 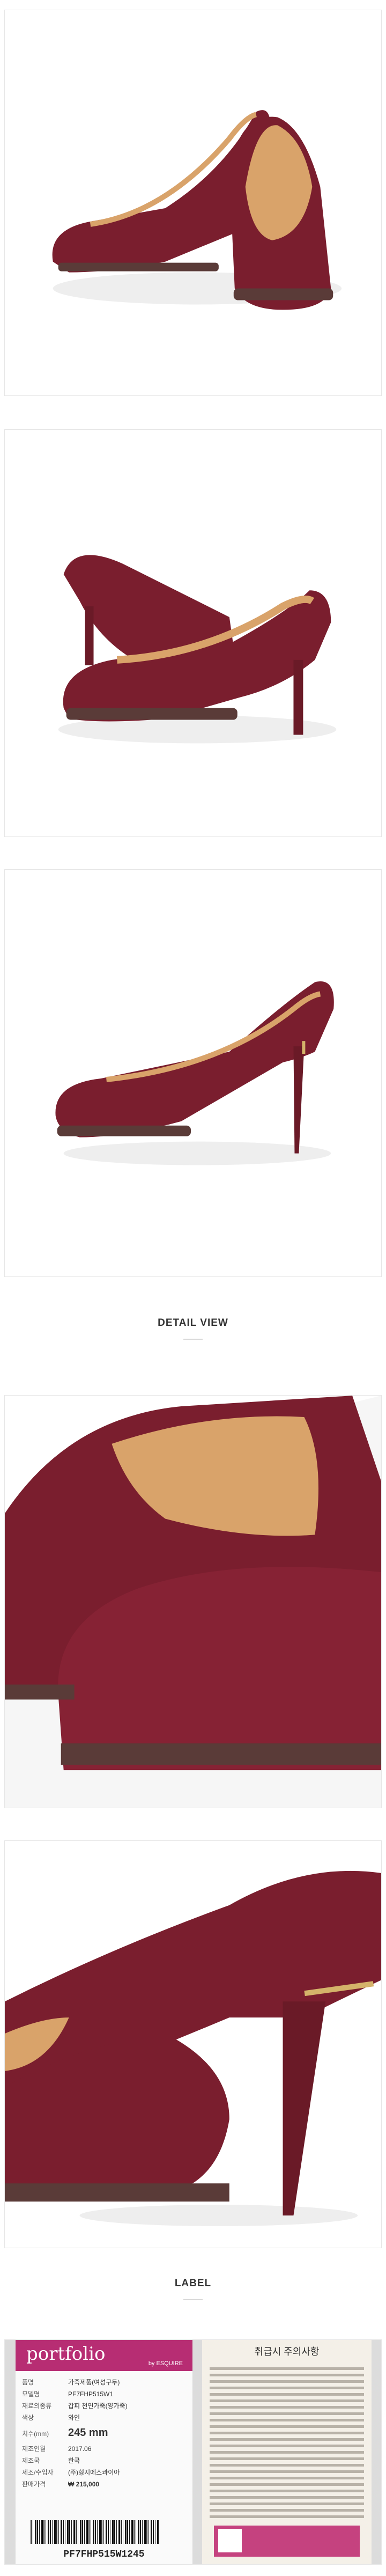 I want to click on qr-code-icon, so click(x=230, y=2540).